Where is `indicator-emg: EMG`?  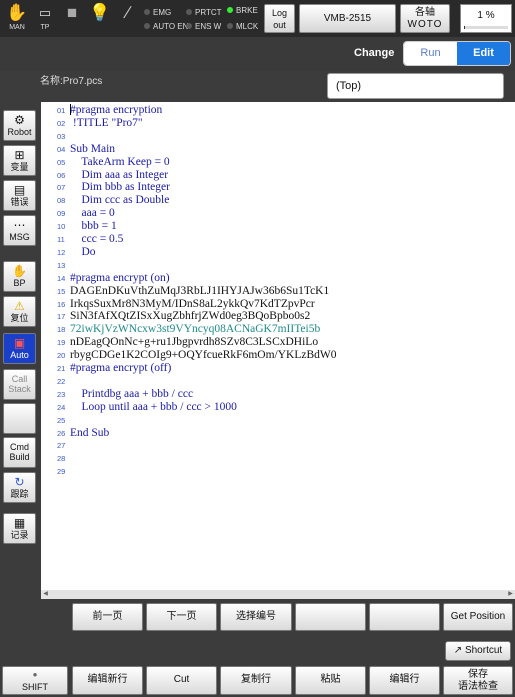 indicator-emg: EMG is located at coordinates (157, 13).